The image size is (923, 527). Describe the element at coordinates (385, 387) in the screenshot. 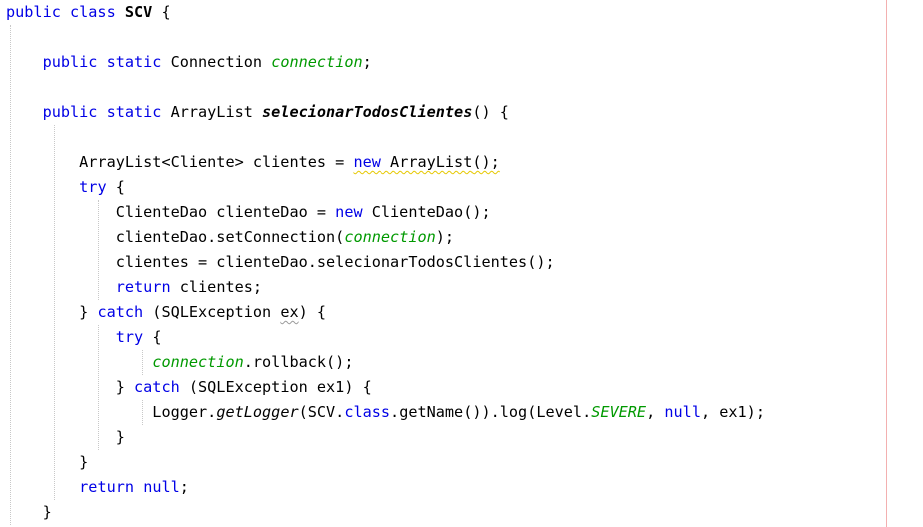

I see `code-line: } catch (SQLException ex1) {` at that location.